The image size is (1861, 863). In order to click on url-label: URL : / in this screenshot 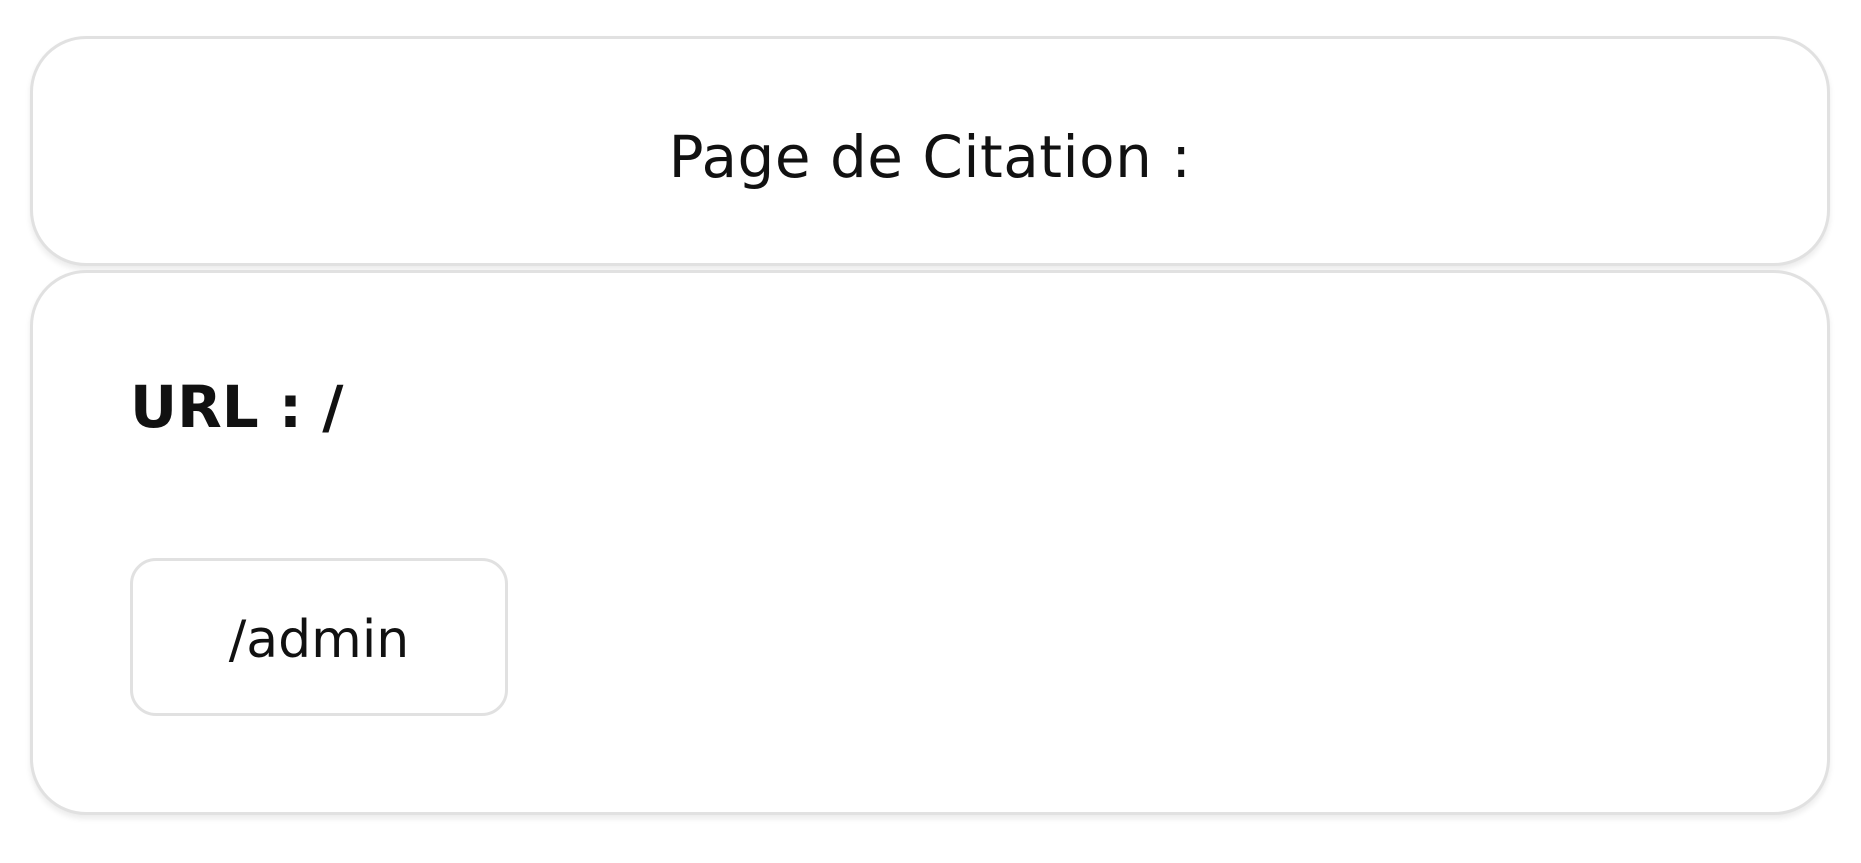, I will do `click(237, 407)`.